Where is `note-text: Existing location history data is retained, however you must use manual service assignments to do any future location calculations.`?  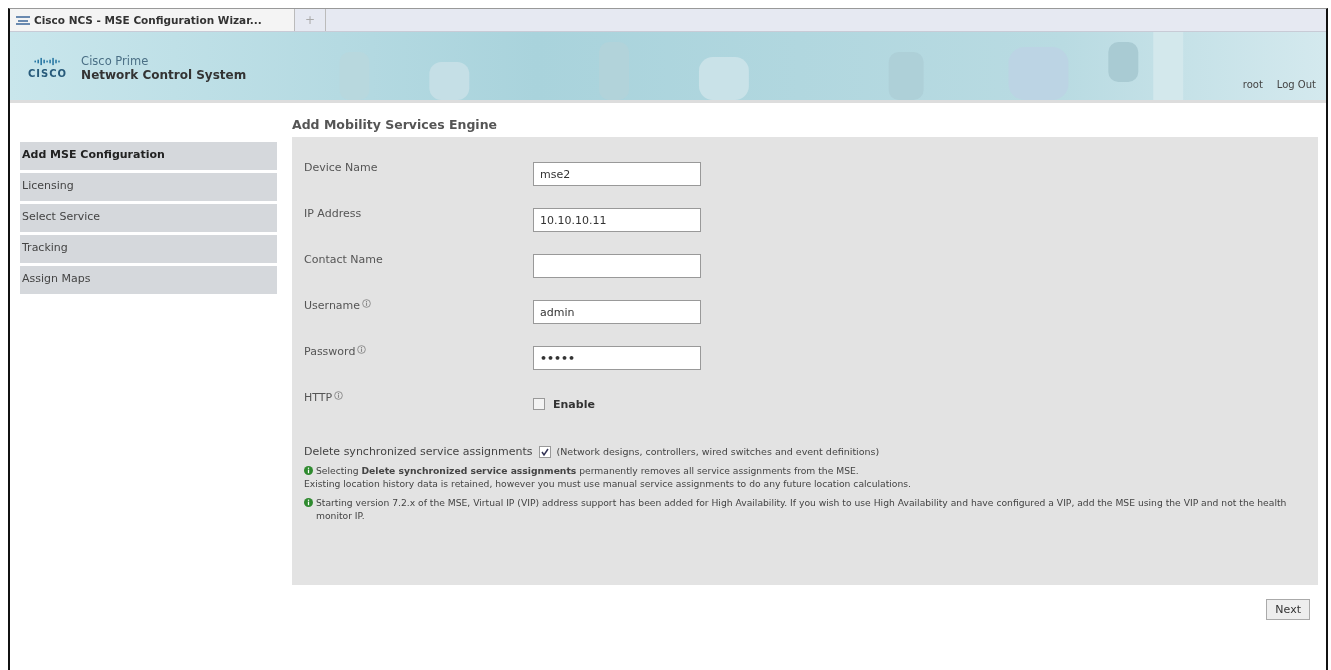 note-text: Existing location history data is retained, however you must use manual service assignments to do any future location calculations. is located at coordinates (607, 483).